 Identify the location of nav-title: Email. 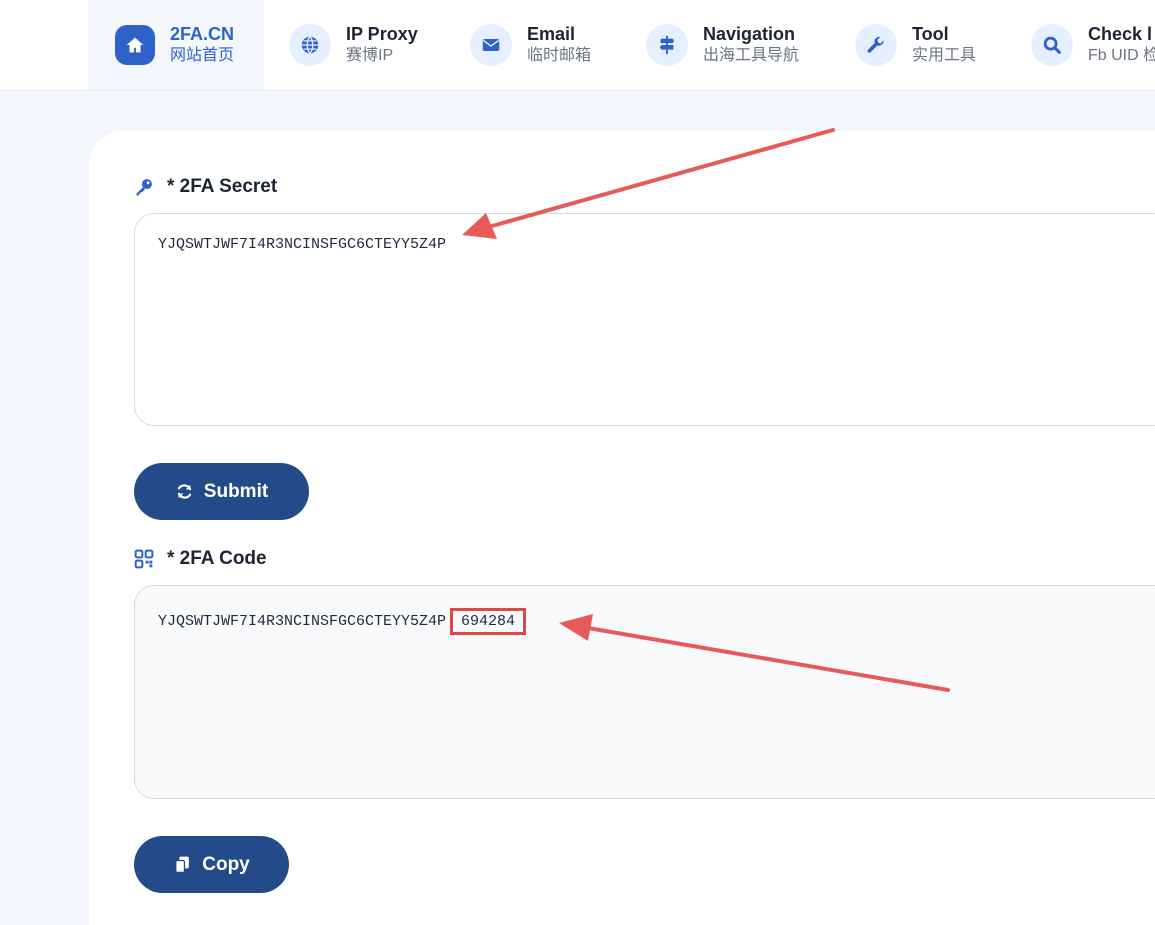
(551, 34).